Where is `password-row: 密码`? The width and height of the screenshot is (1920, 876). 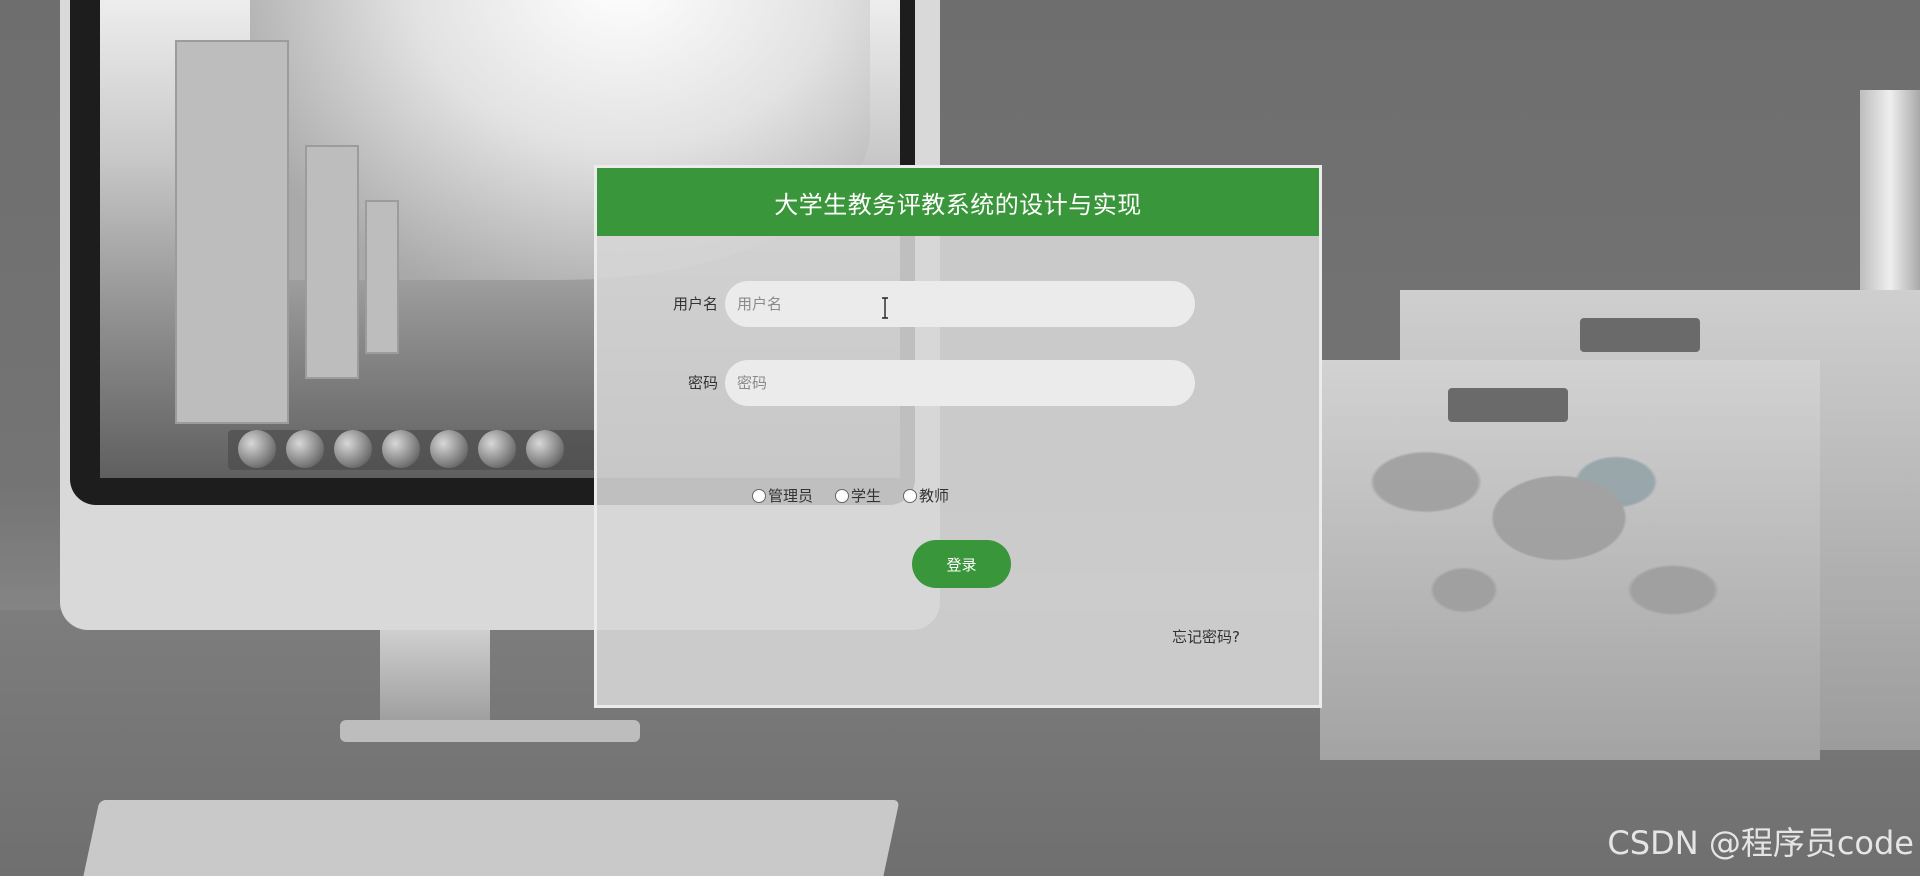 password-row: 密码 is located at coordinates (958, 383).